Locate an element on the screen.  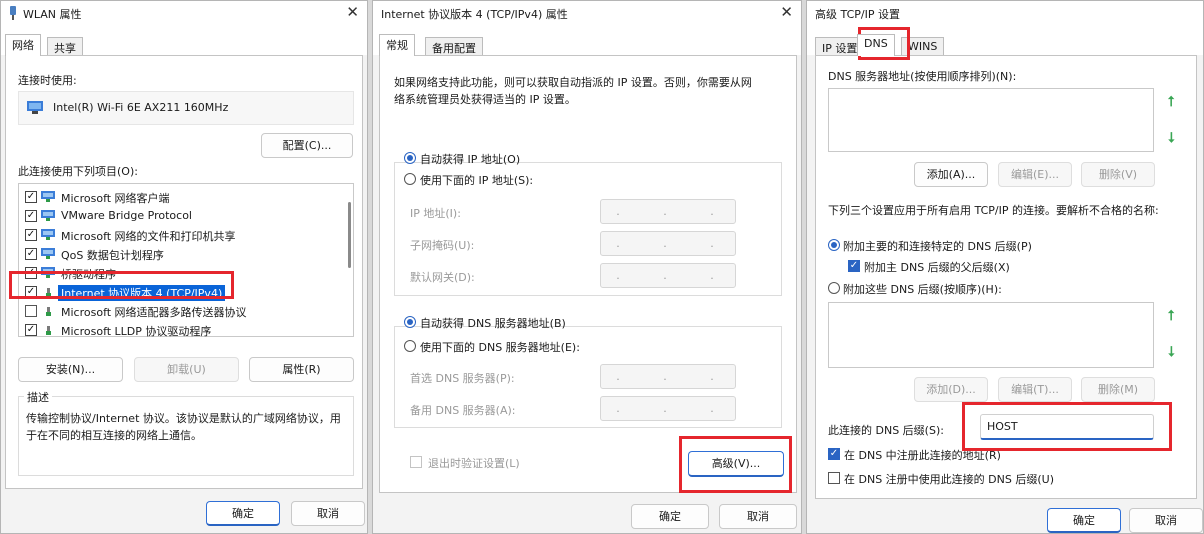
properties-button: 属性(R) is located at coordinates (301, 369).